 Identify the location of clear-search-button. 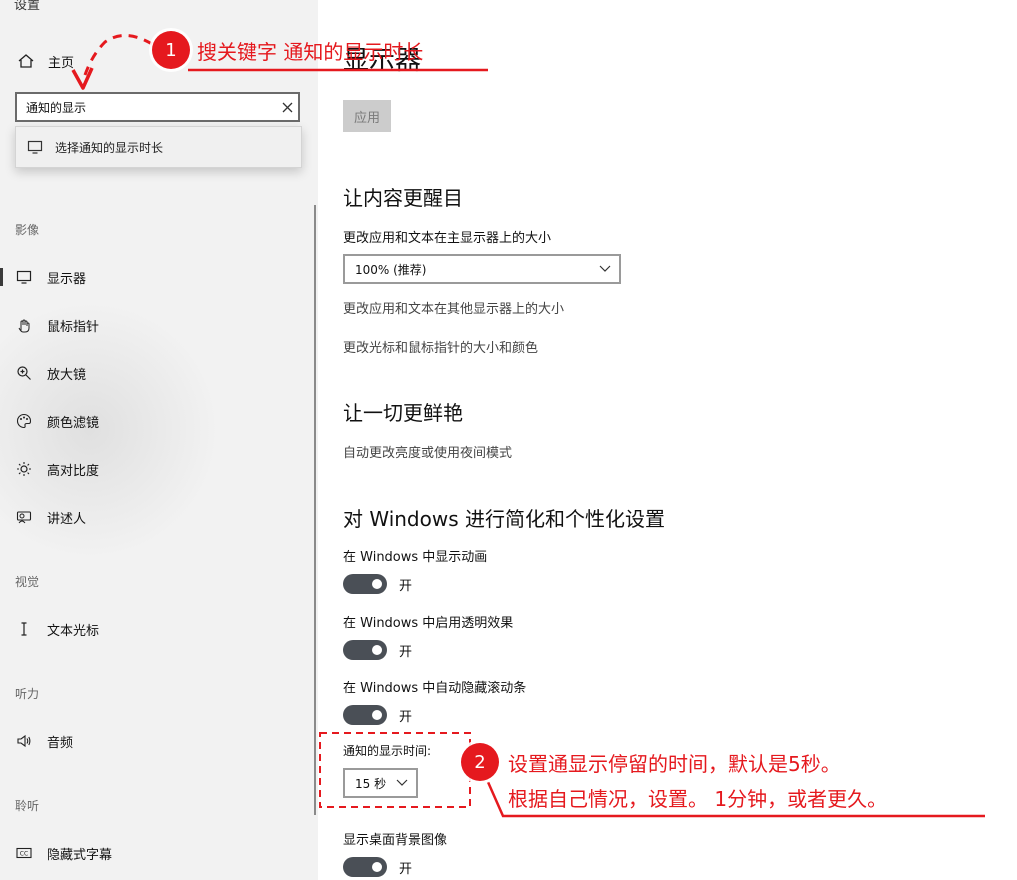
(287, 107).